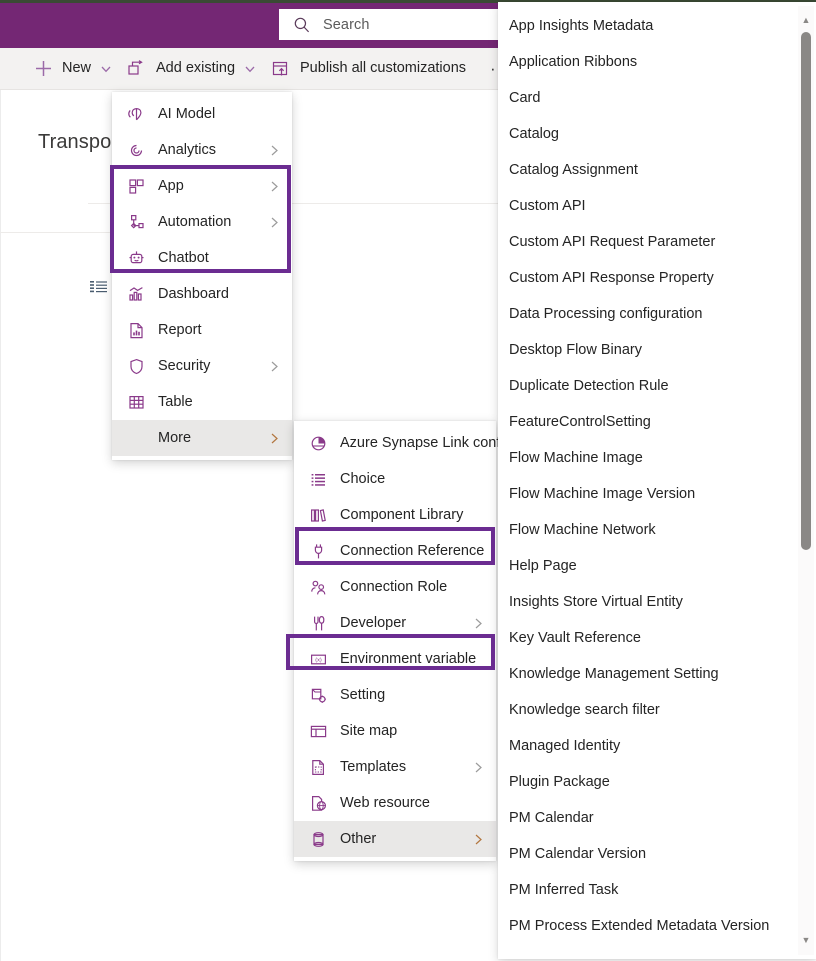  I want to click on menu-item-chatbot: Chatbot, so click(202, 258).